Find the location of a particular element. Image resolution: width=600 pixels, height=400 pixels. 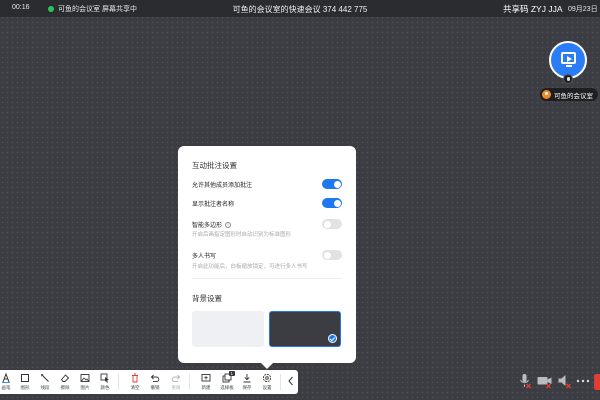

share-code: 共享码 ZYJ JJA is located at coordinates (533, 9).